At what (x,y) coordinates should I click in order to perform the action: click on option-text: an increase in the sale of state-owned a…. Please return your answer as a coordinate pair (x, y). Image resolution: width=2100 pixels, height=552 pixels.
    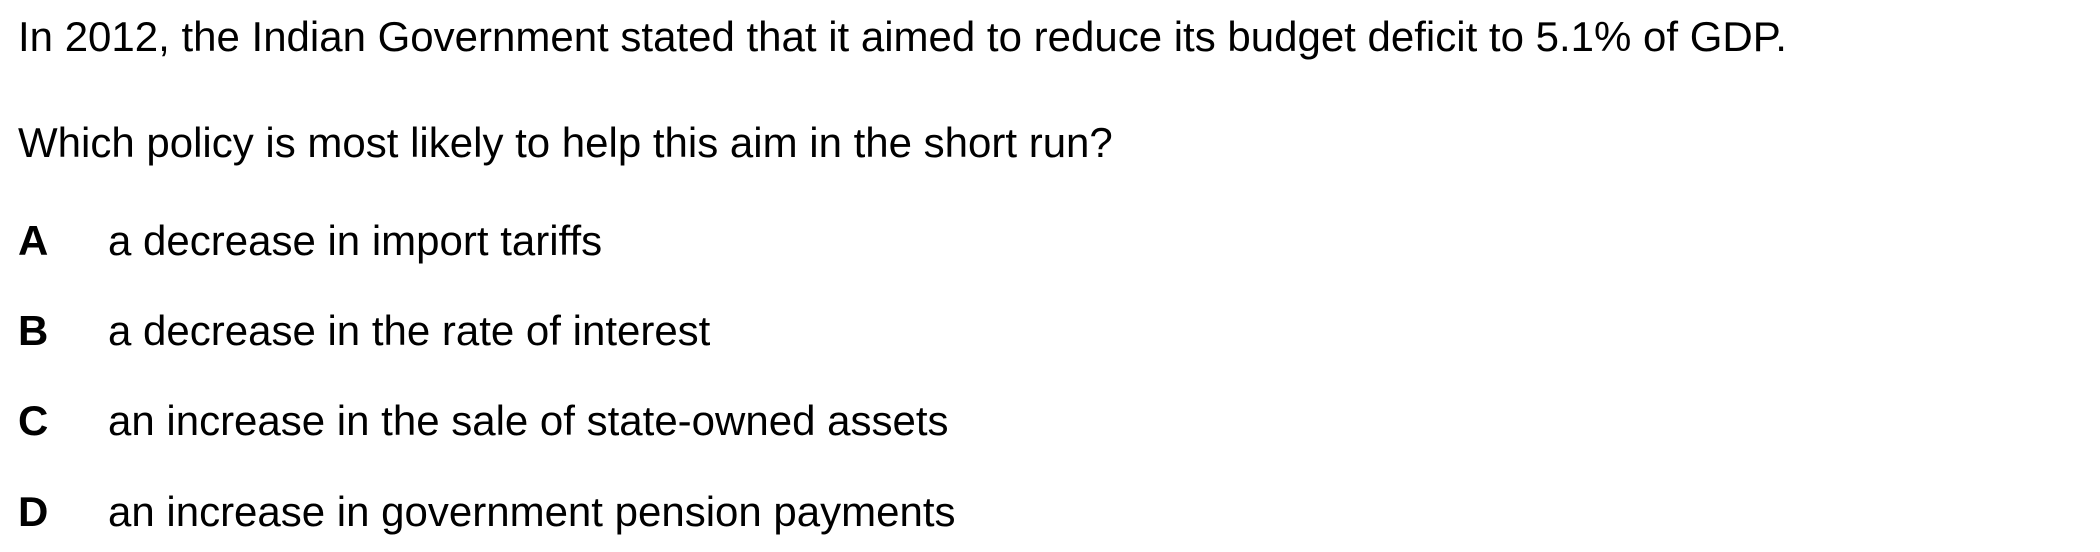
    Looking at the image, I should click on (528, 420).